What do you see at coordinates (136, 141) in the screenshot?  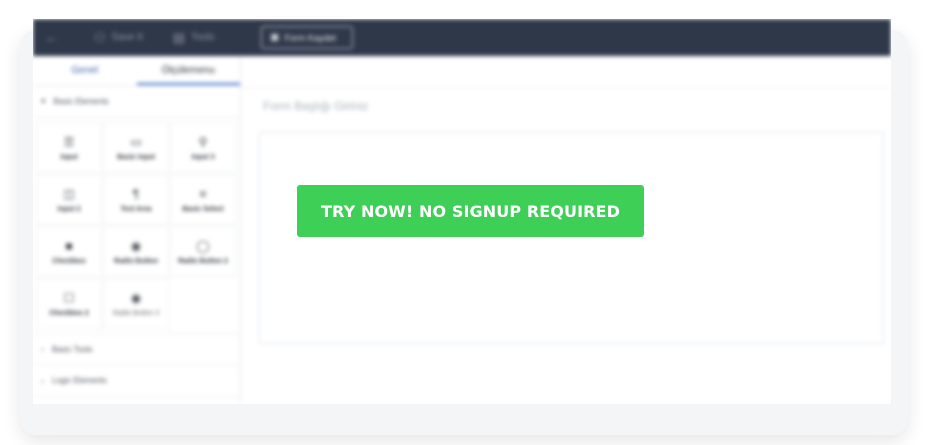 I see `input-box-icon: ▭` at bounding box center [136, 141].